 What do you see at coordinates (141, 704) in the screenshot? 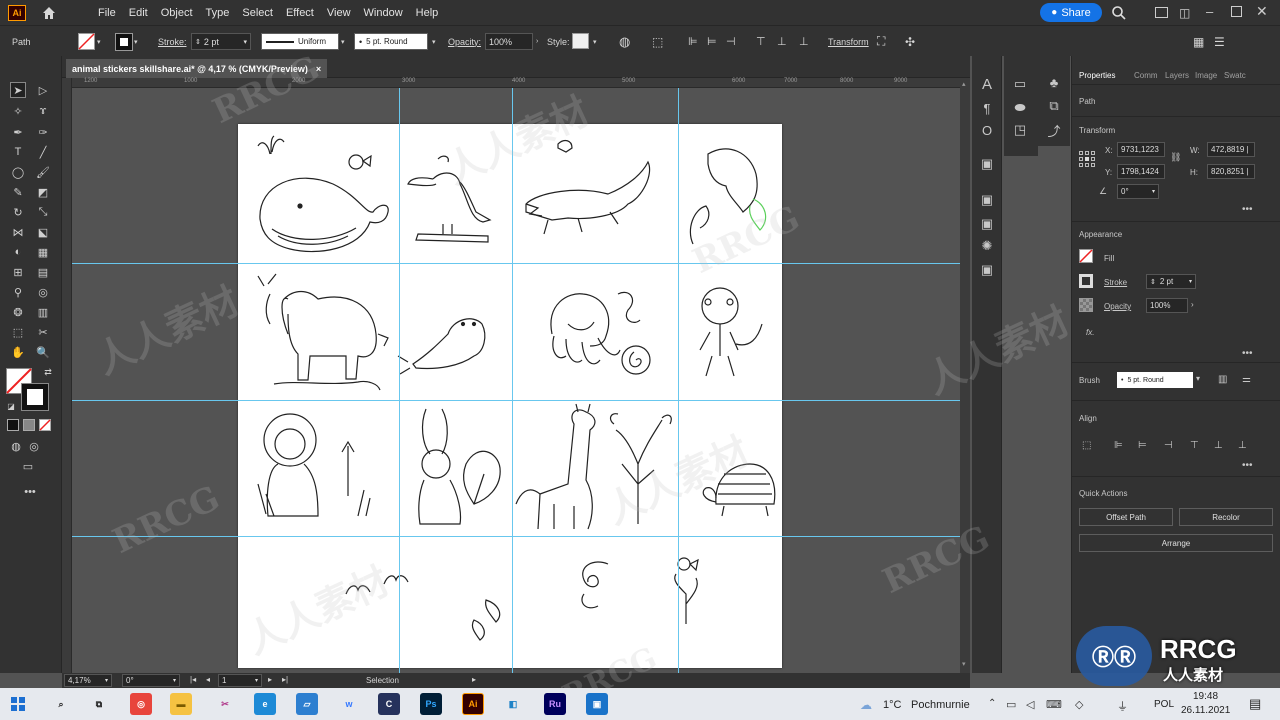
I see `taskbar-chrome-icon: ◎` at bounding box center [141, 704].